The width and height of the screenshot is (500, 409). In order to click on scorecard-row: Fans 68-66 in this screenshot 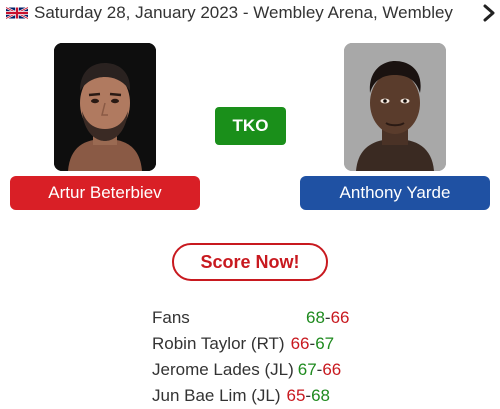, I will do `click(267, 318)`.